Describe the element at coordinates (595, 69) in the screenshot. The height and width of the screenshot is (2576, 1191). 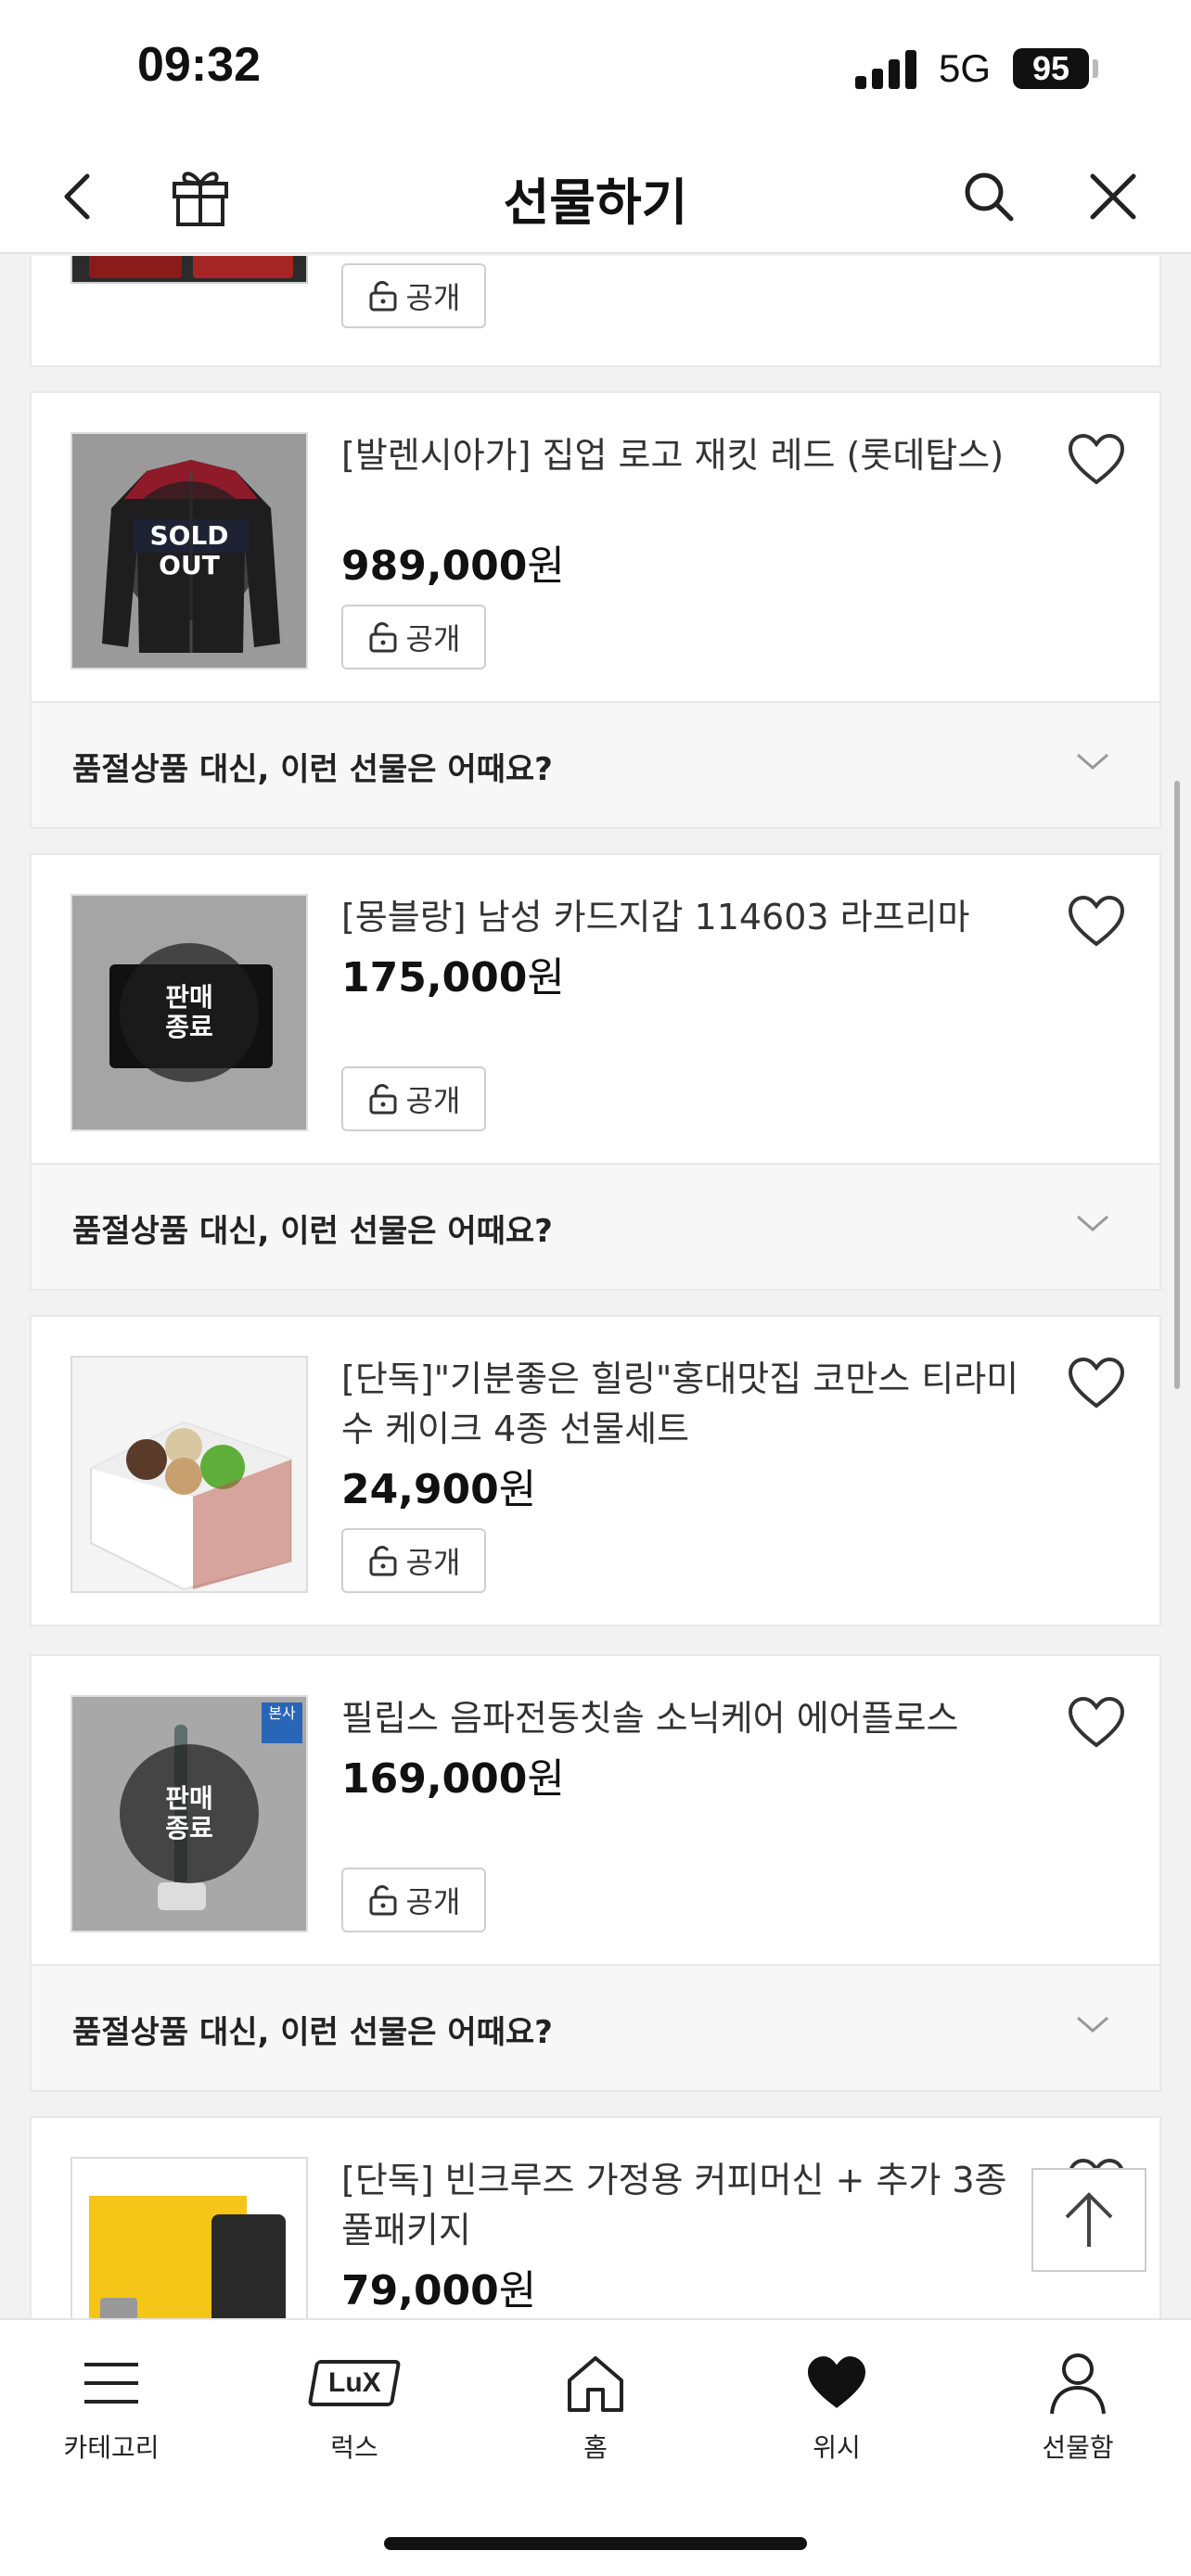
I see `status-bar: 09:32 5G 95` at that location.